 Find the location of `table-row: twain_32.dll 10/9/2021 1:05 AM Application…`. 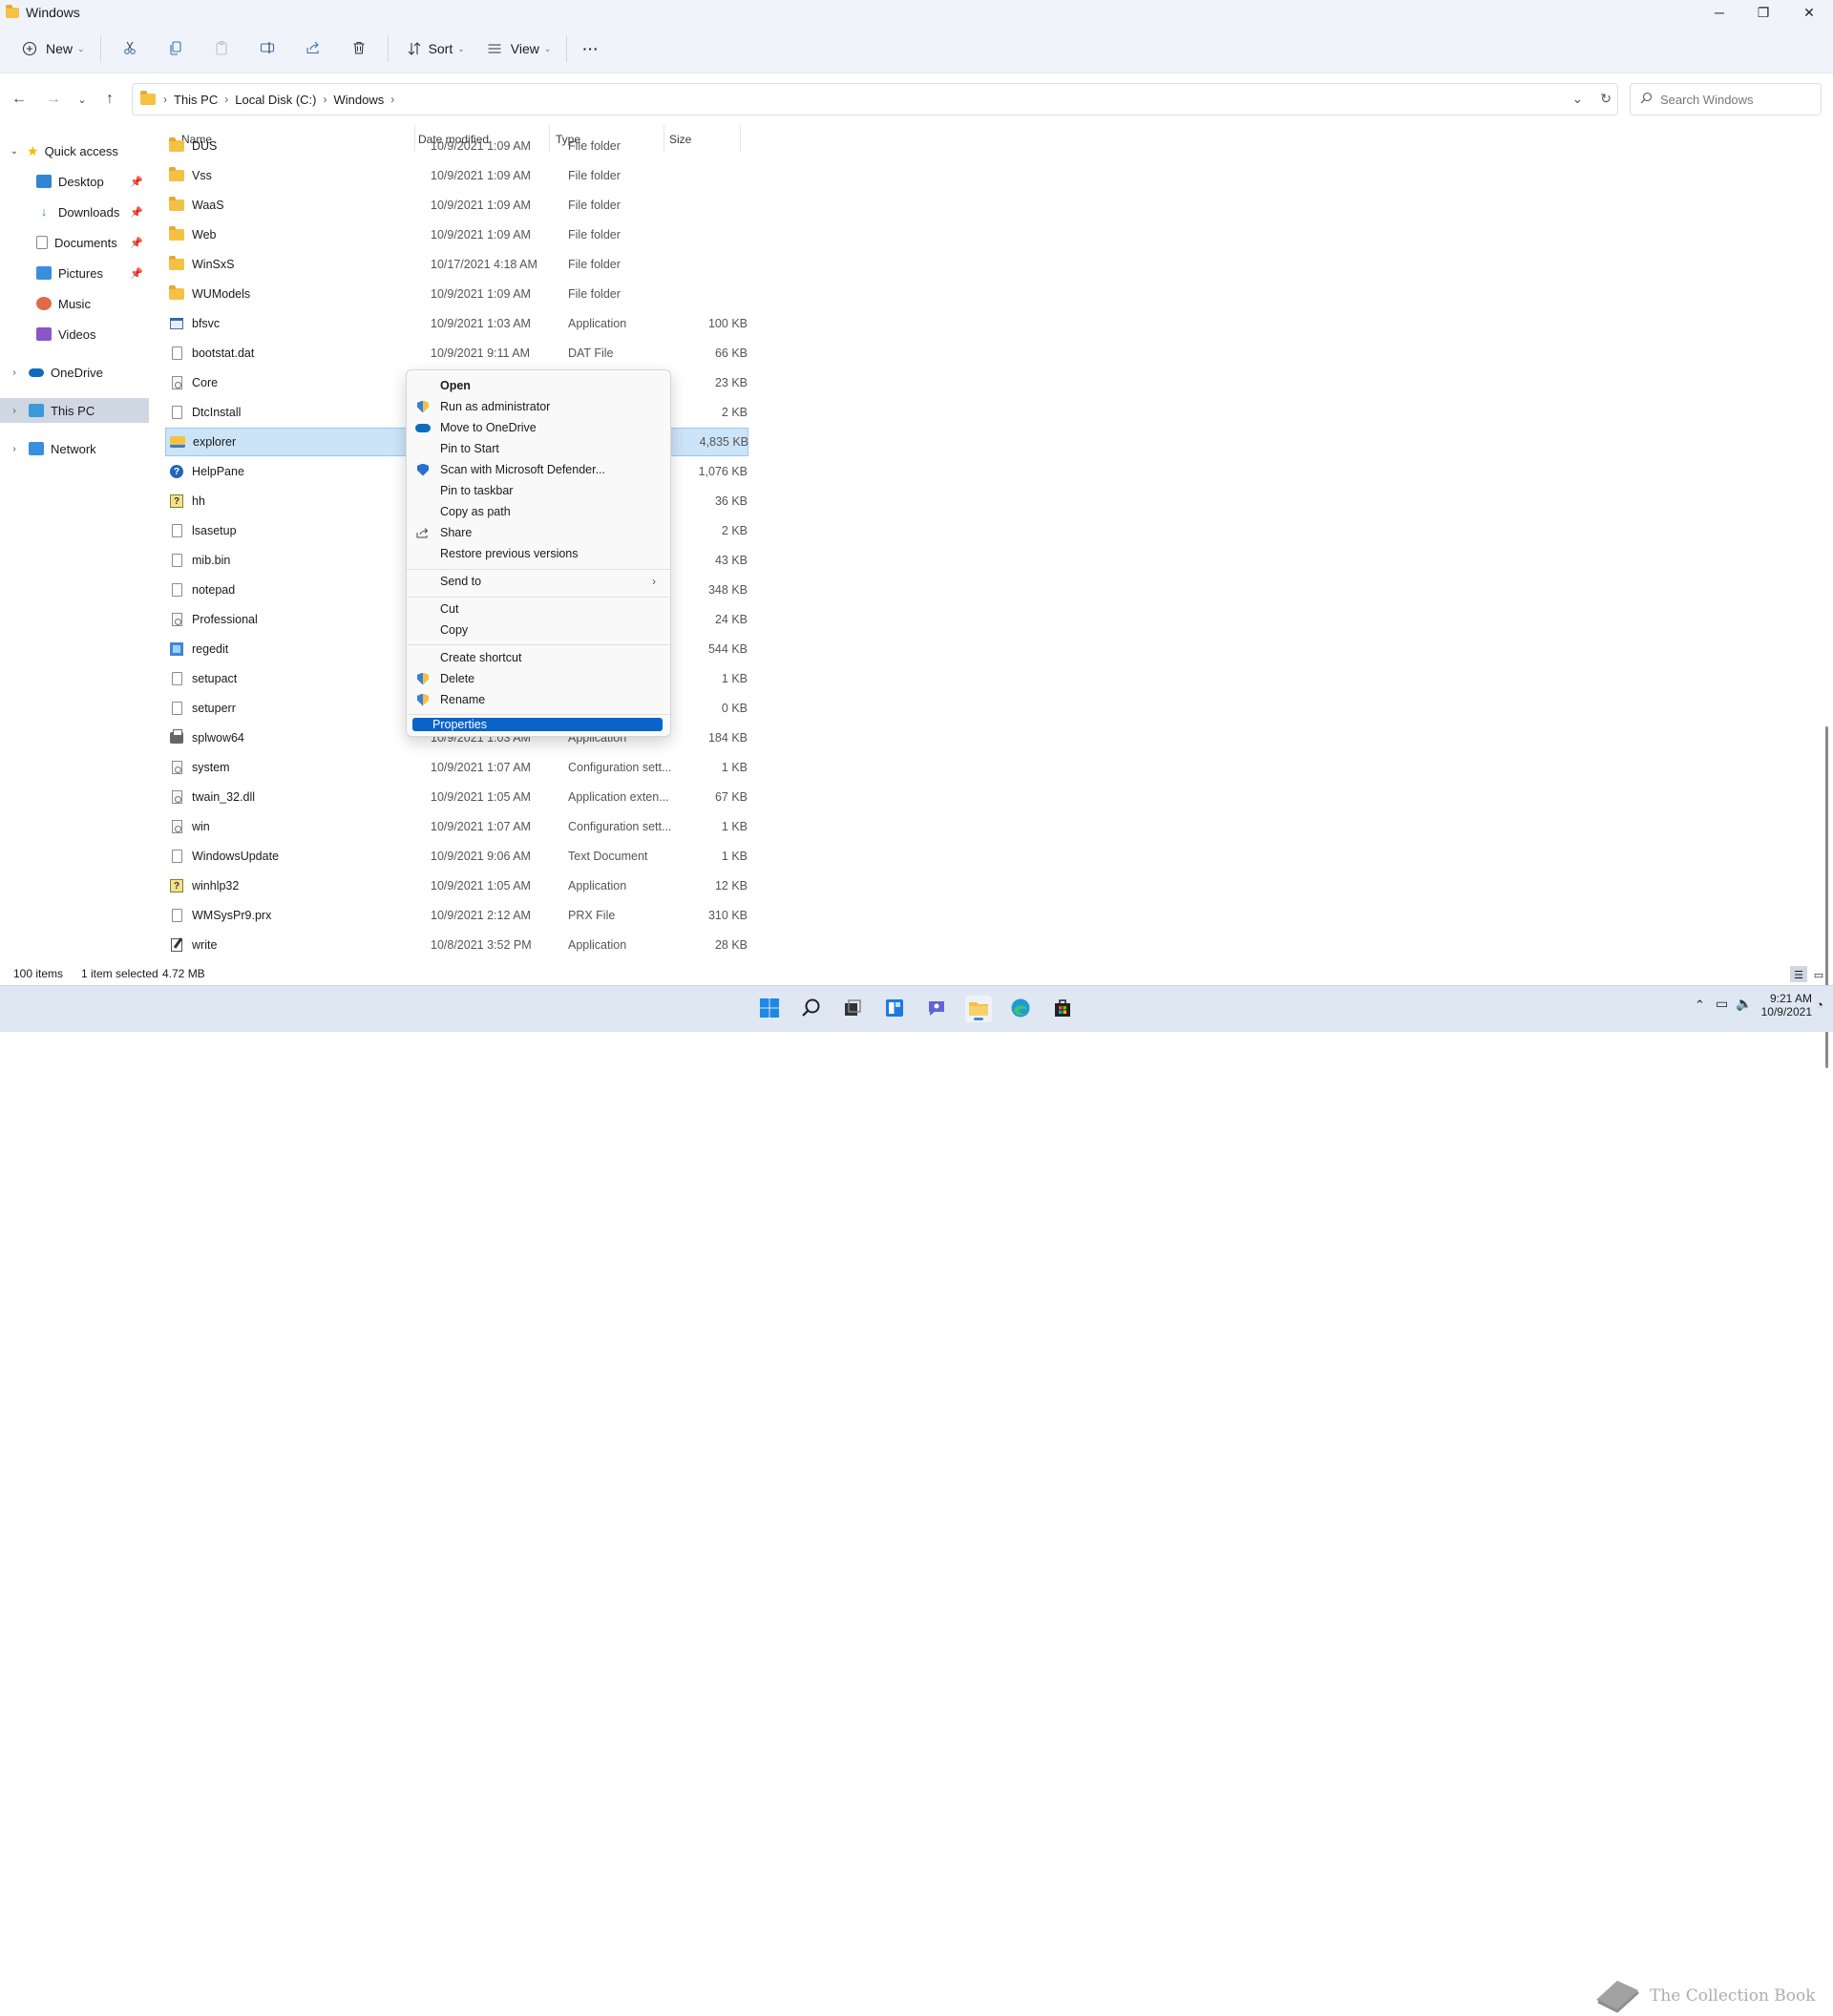

table-row: twain_32.dll 10/9/2021 1:05 AM Application… is located at coordinates (457, 797).